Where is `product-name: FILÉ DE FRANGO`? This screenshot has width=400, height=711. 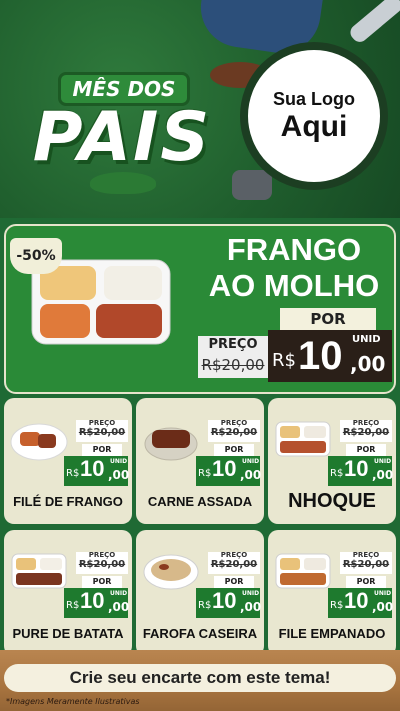
product-name: FILÉ DE FRANGO is located at coordinates (68, 501).